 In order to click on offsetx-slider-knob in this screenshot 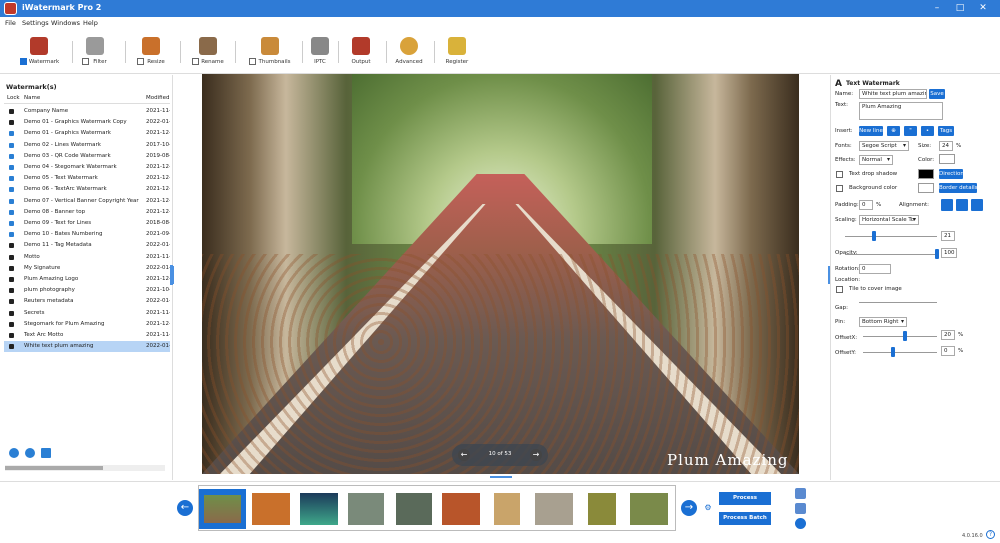, I will do `click(905, 336)`.